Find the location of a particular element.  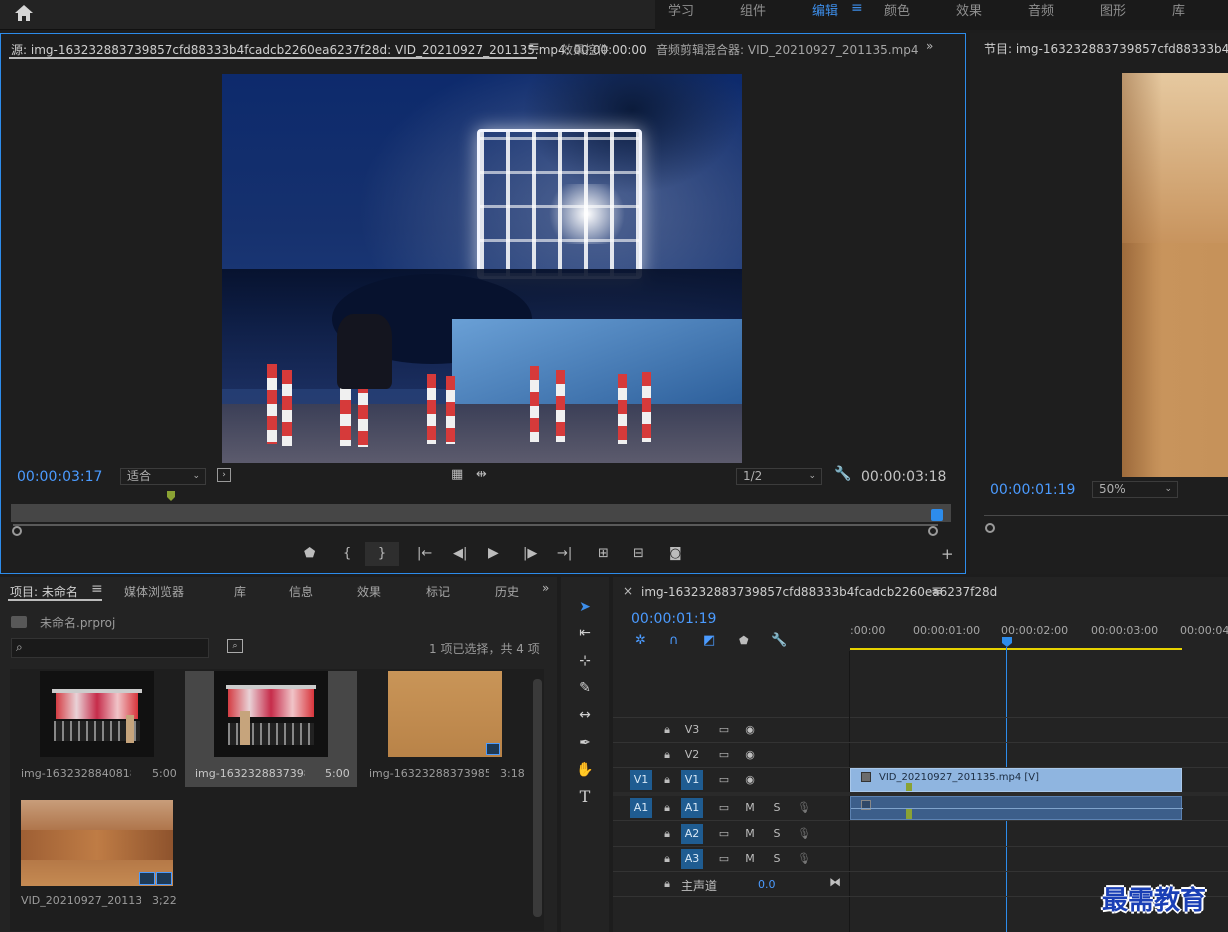

workspace-color: 颜色 is located at coordinates (897, 9).